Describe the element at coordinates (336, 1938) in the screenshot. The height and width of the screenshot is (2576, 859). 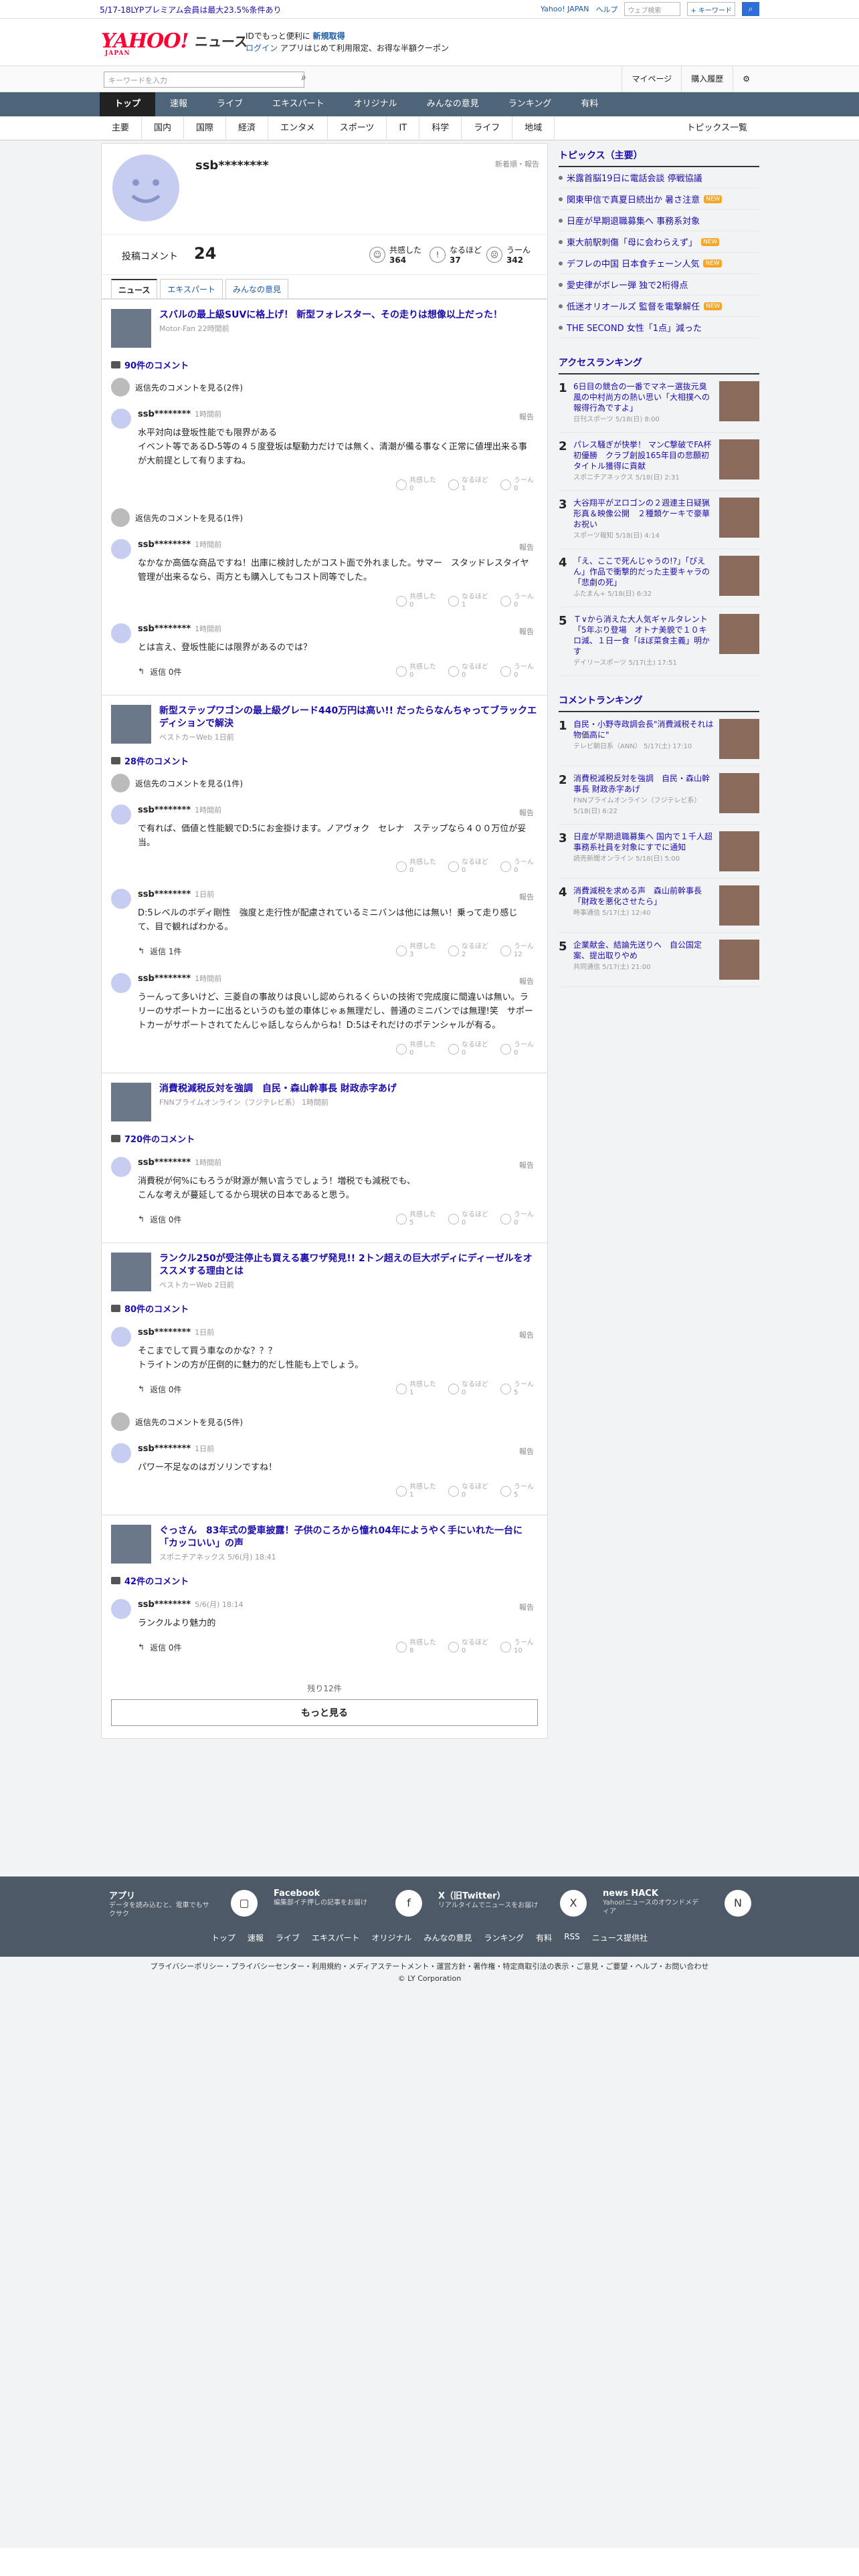
I see `footer-link: エキスパート` at that location.